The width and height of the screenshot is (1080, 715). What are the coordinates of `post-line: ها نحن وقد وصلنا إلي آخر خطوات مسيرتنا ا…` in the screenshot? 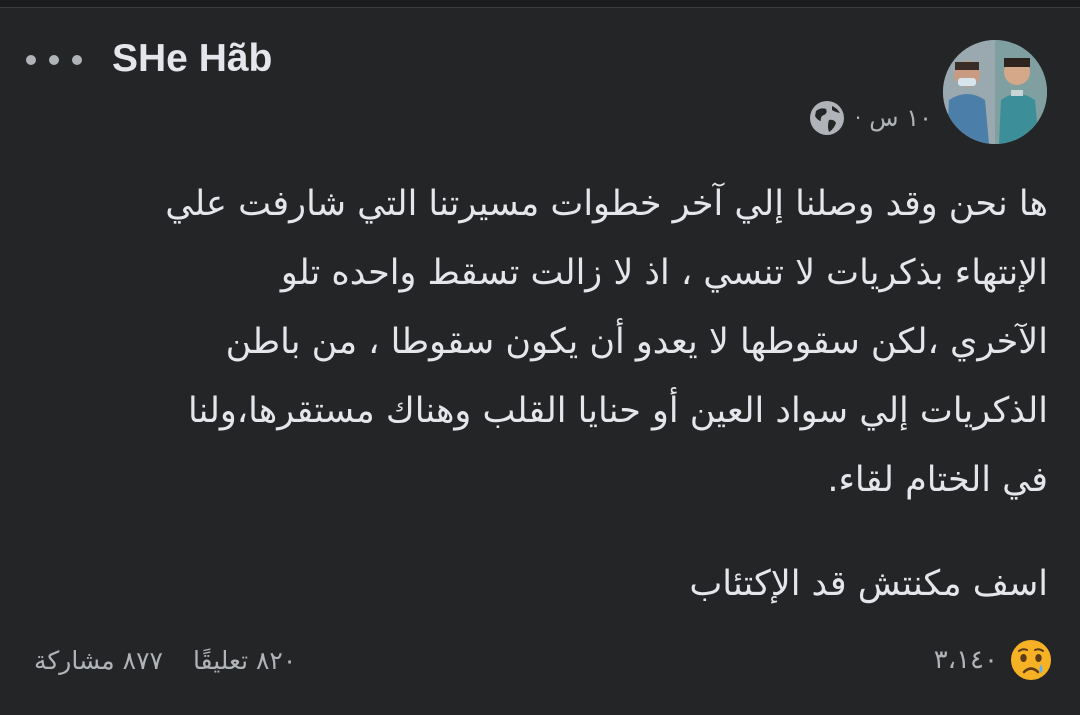 It's located at (606, 204).